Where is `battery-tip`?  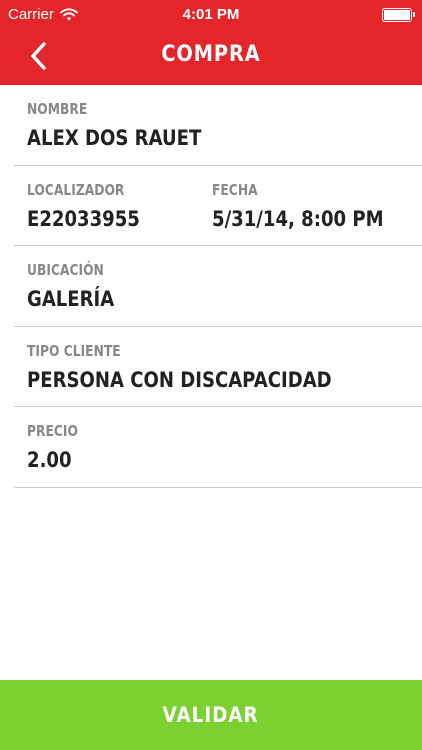
battery-tip is located at coordinates (414, 14).